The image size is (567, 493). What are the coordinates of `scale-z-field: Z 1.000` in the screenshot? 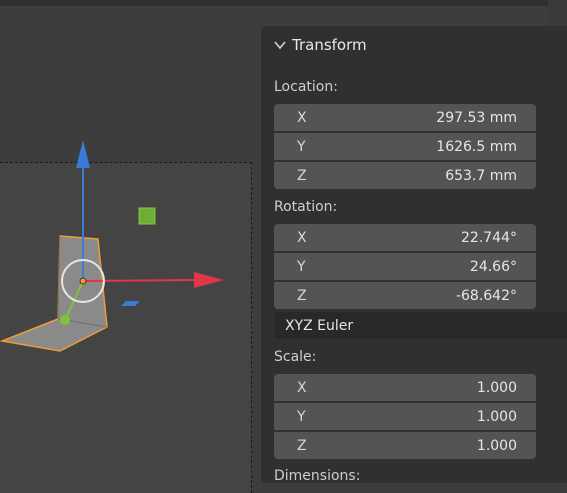 It's located at (405, 445).